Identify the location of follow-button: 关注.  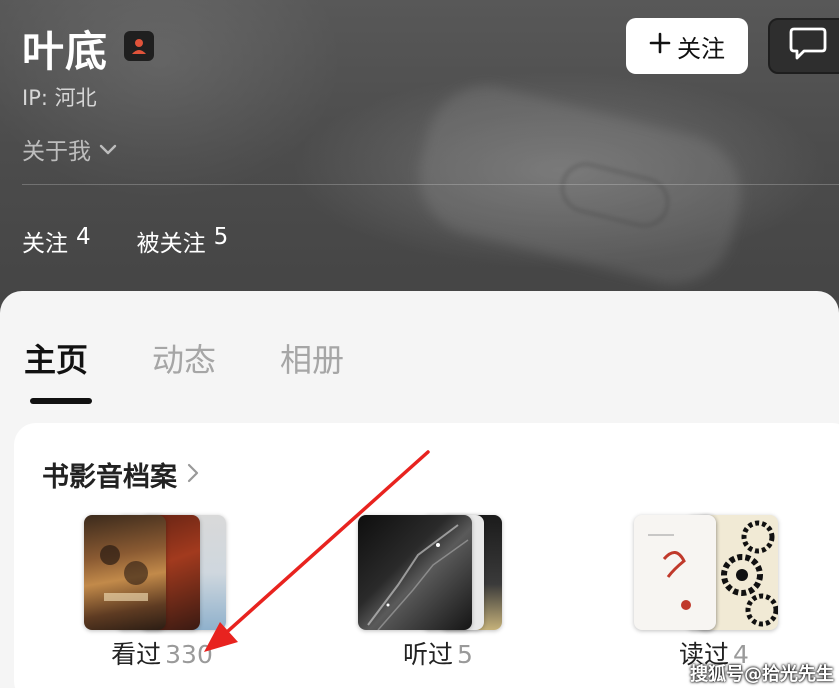
(687, 46).